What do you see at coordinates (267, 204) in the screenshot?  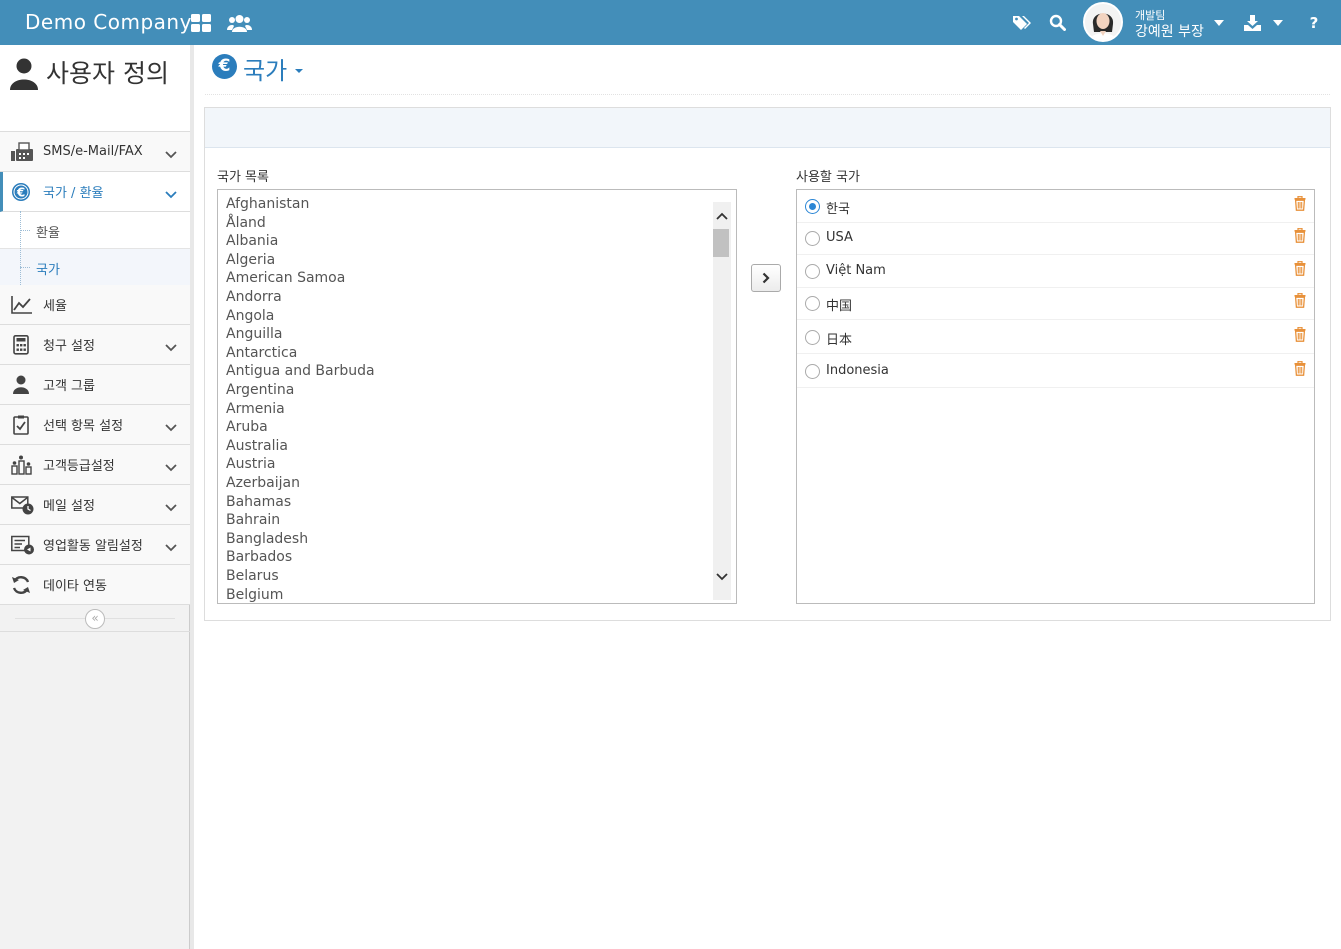 I see `country-option: Afghanistan` at bounding box center [267, 204].